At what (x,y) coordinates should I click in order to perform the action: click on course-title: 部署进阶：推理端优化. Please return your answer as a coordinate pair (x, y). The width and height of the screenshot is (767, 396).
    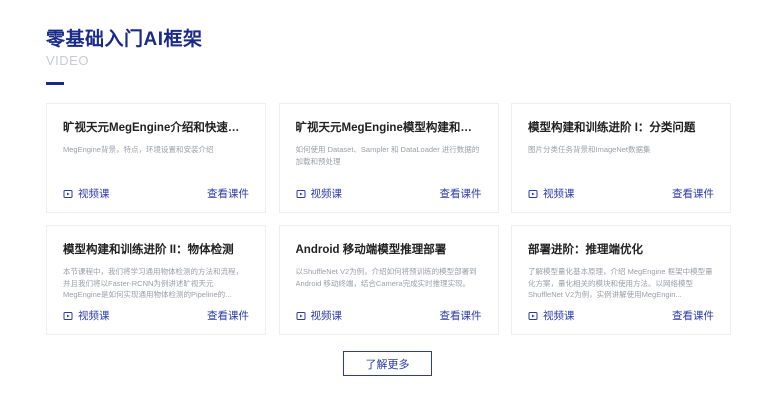
    Looking at the image, I should click on (621, 250).